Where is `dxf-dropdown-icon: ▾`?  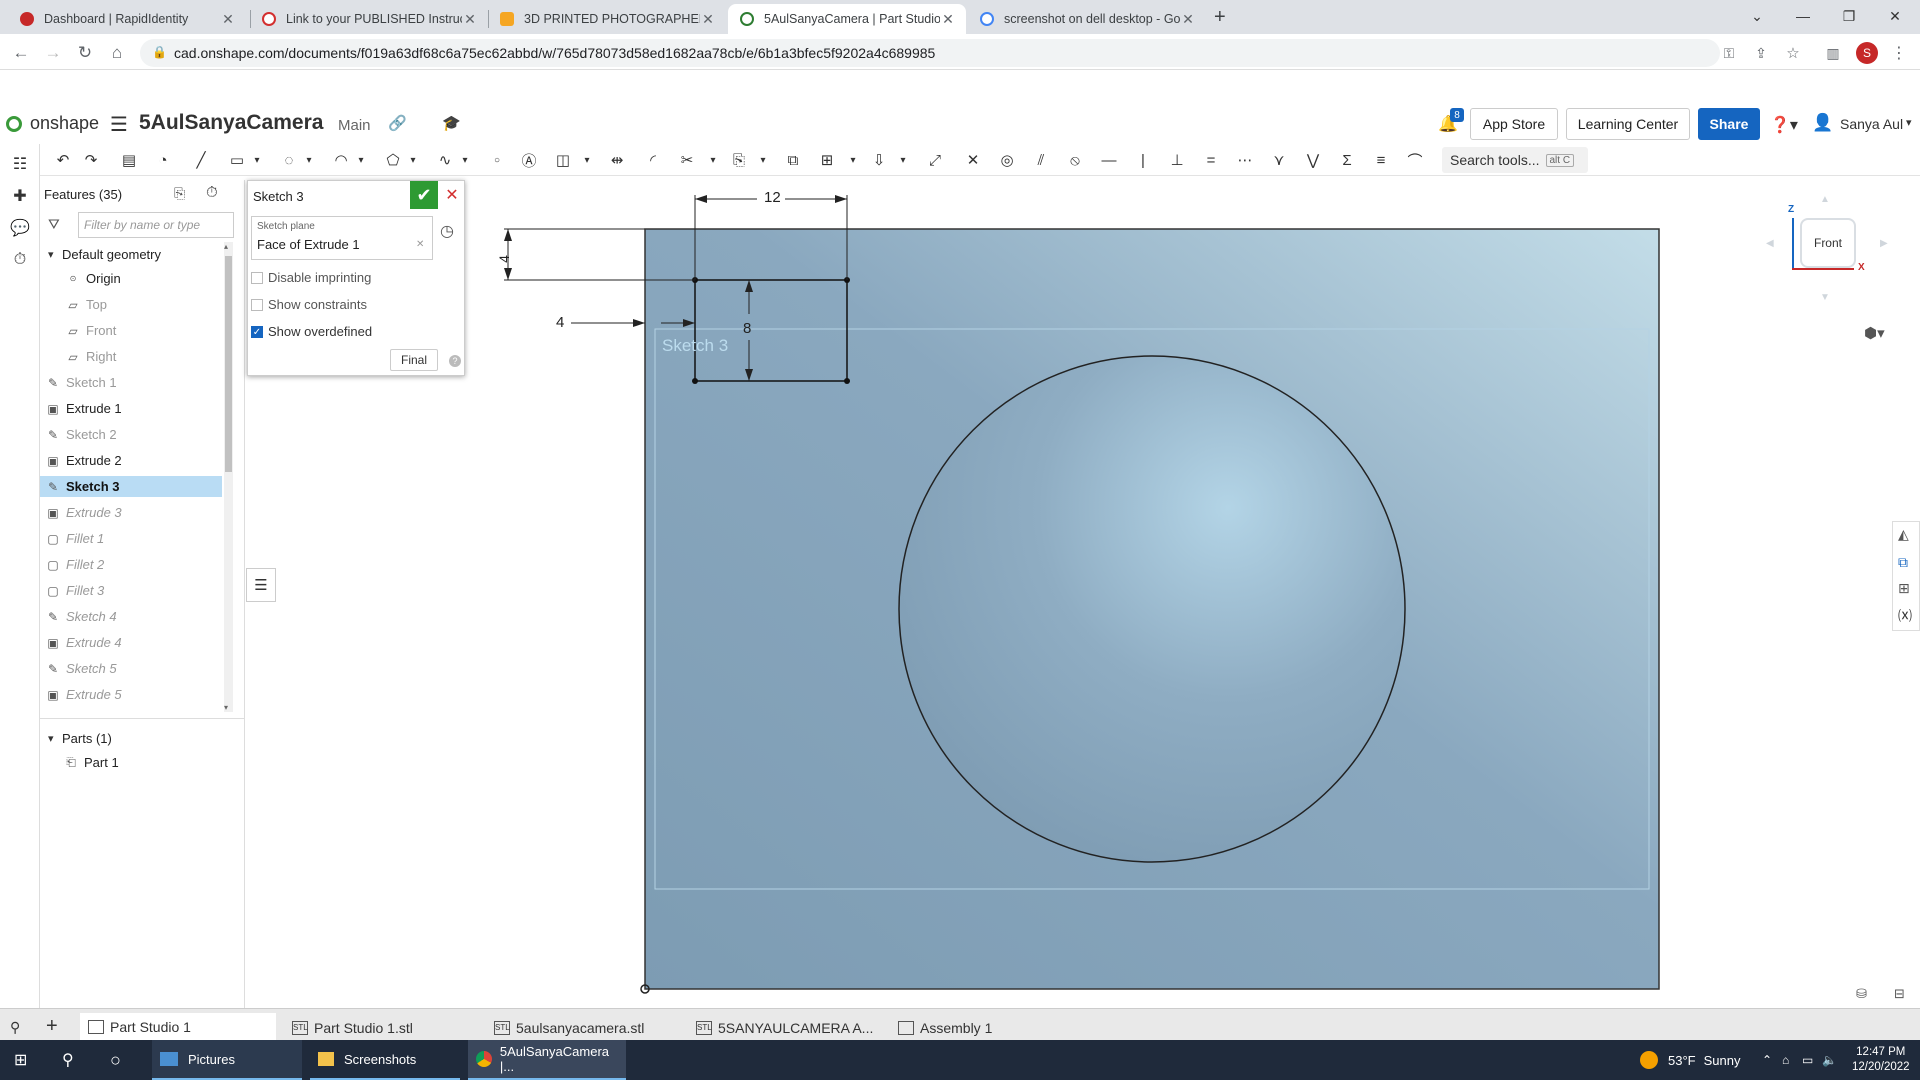
dxf-dropdown-icon: ▾ is located at coordinates (903, 160).